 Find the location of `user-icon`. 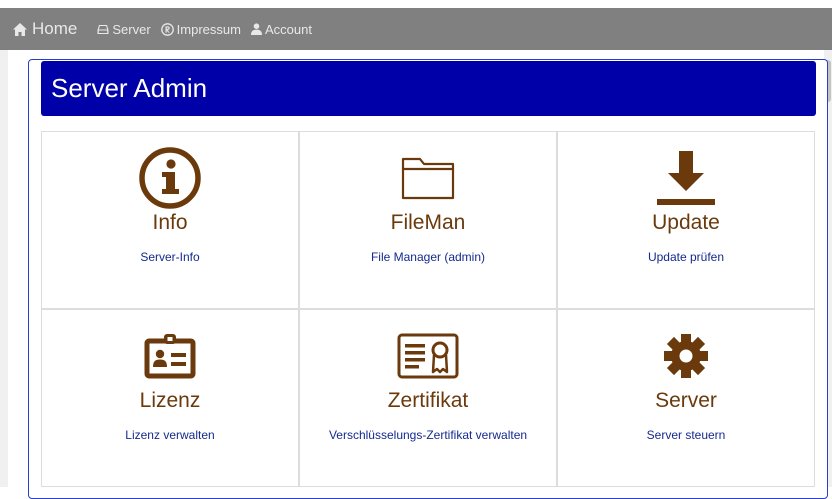

user-icon is located at coordinates (256, 29).